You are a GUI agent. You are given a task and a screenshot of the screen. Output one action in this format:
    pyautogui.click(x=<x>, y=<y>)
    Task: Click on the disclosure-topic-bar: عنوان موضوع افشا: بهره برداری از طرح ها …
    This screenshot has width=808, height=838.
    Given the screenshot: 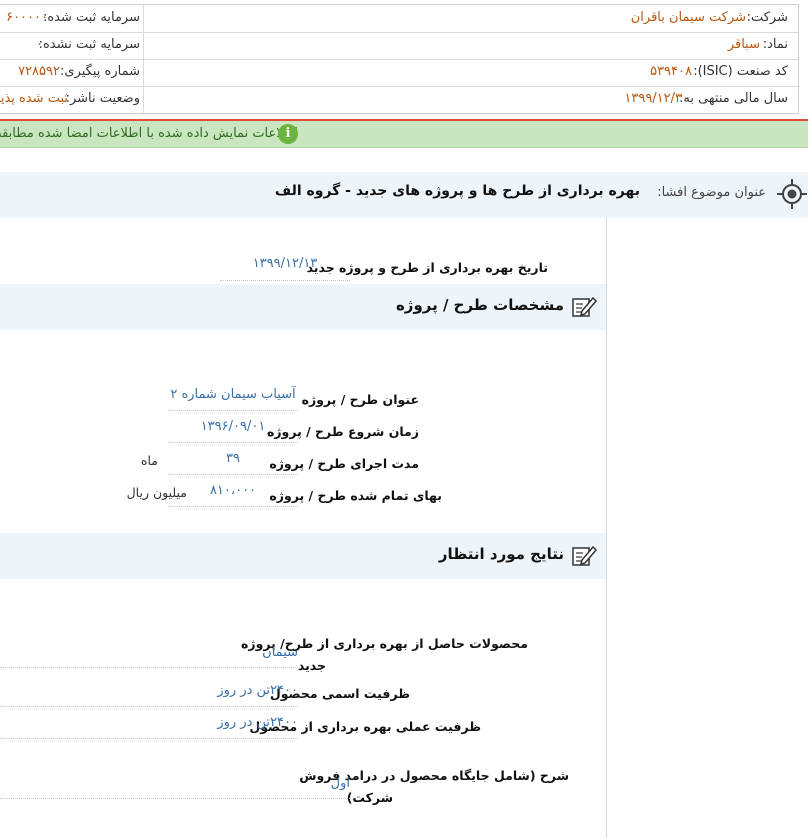 What is the action you would take?
    pyautogui.click(x=404, y=195)
    